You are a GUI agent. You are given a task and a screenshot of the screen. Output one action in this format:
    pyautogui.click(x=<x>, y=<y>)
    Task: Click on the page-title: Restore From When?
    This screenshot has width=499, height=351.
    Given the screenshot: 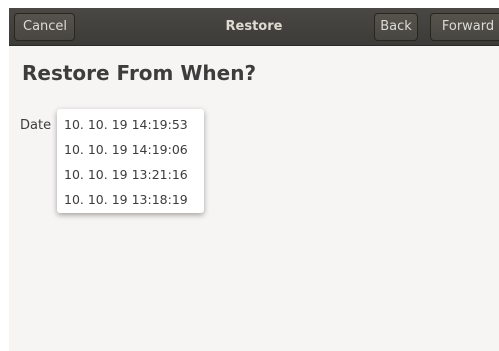 What is the action you would take?
    pyautogui.click(x=139, y=73)
    